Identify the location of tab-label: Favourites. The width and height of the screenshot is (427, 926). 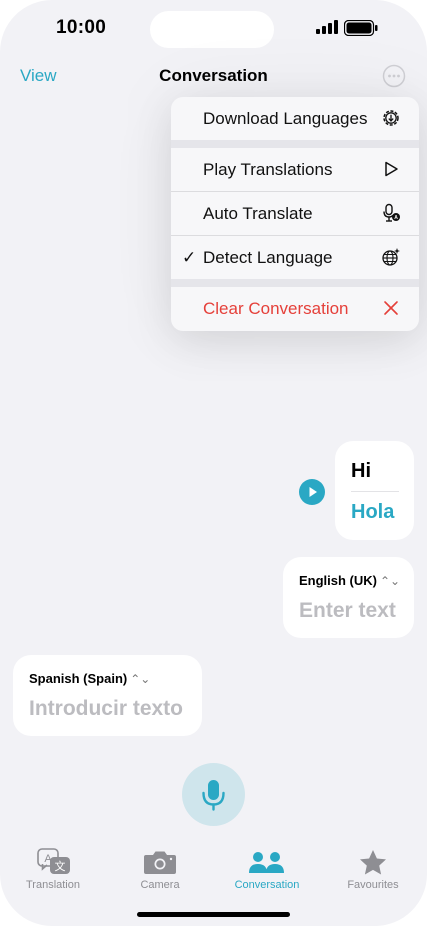
(373, 885).